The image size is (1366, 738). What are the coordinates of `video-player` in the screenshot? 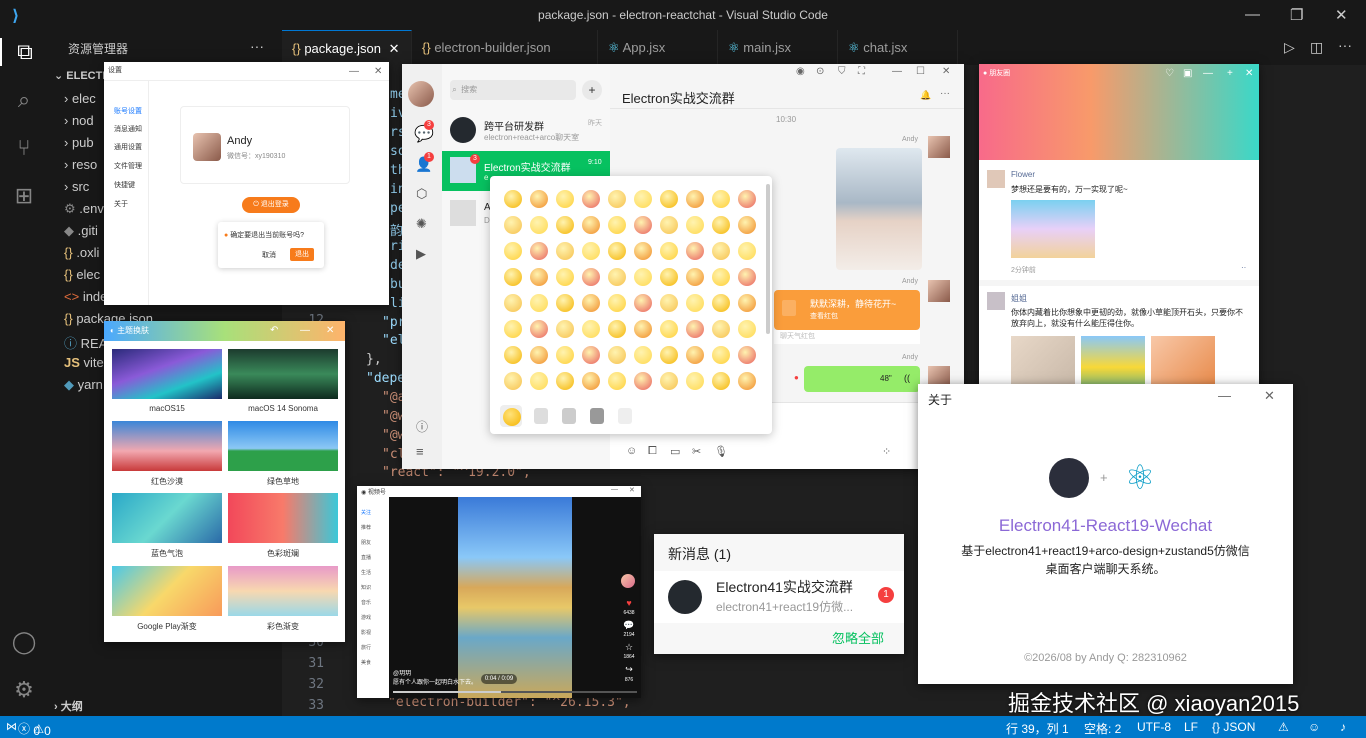 It's located at (515, 597).